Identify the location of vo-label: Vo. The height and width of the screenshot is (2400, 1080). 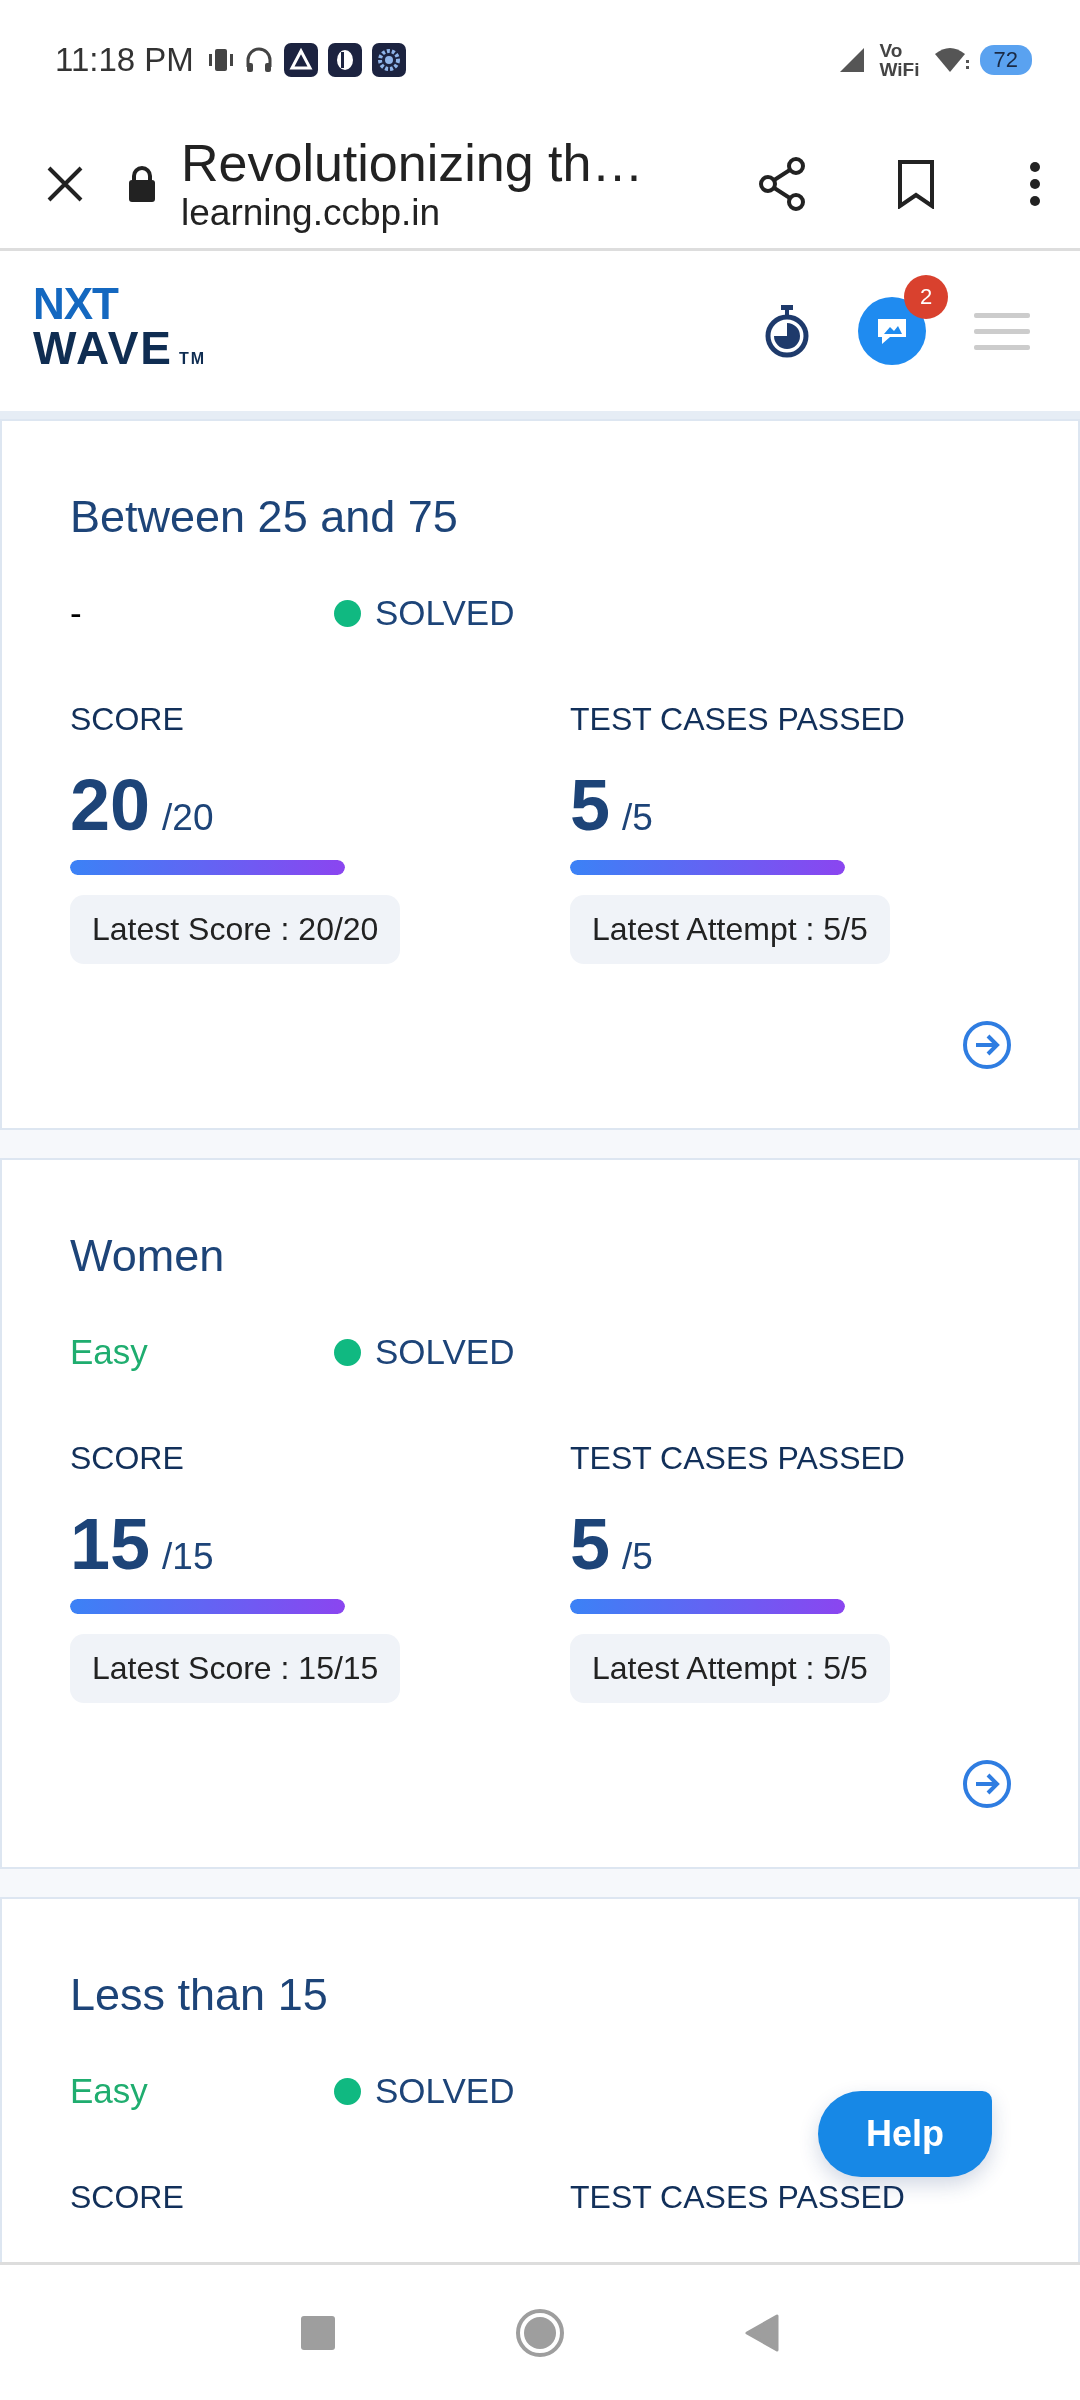
(891, 50).